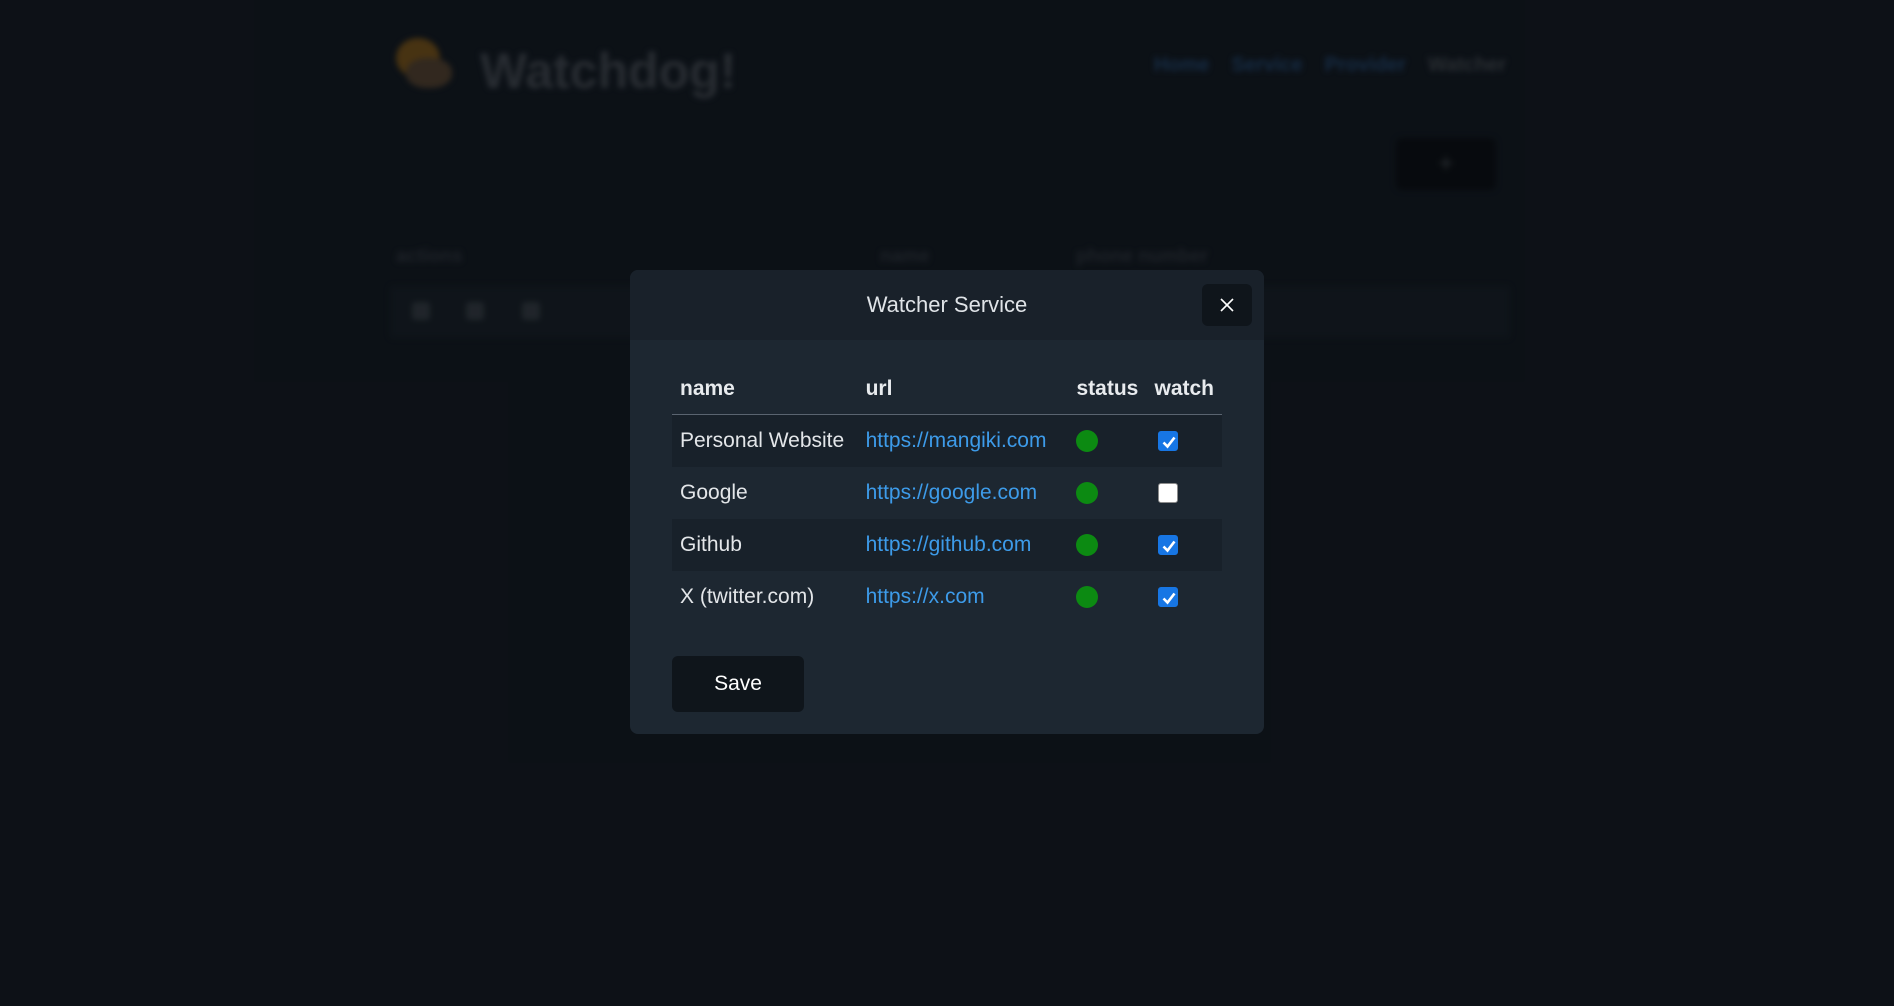 This screenshot has width=1894, height=1006. What do you see at coordinates (1184, 389) in the screenshot?
I see `column-header-watch: watch` at bounding box center [1184, 389].